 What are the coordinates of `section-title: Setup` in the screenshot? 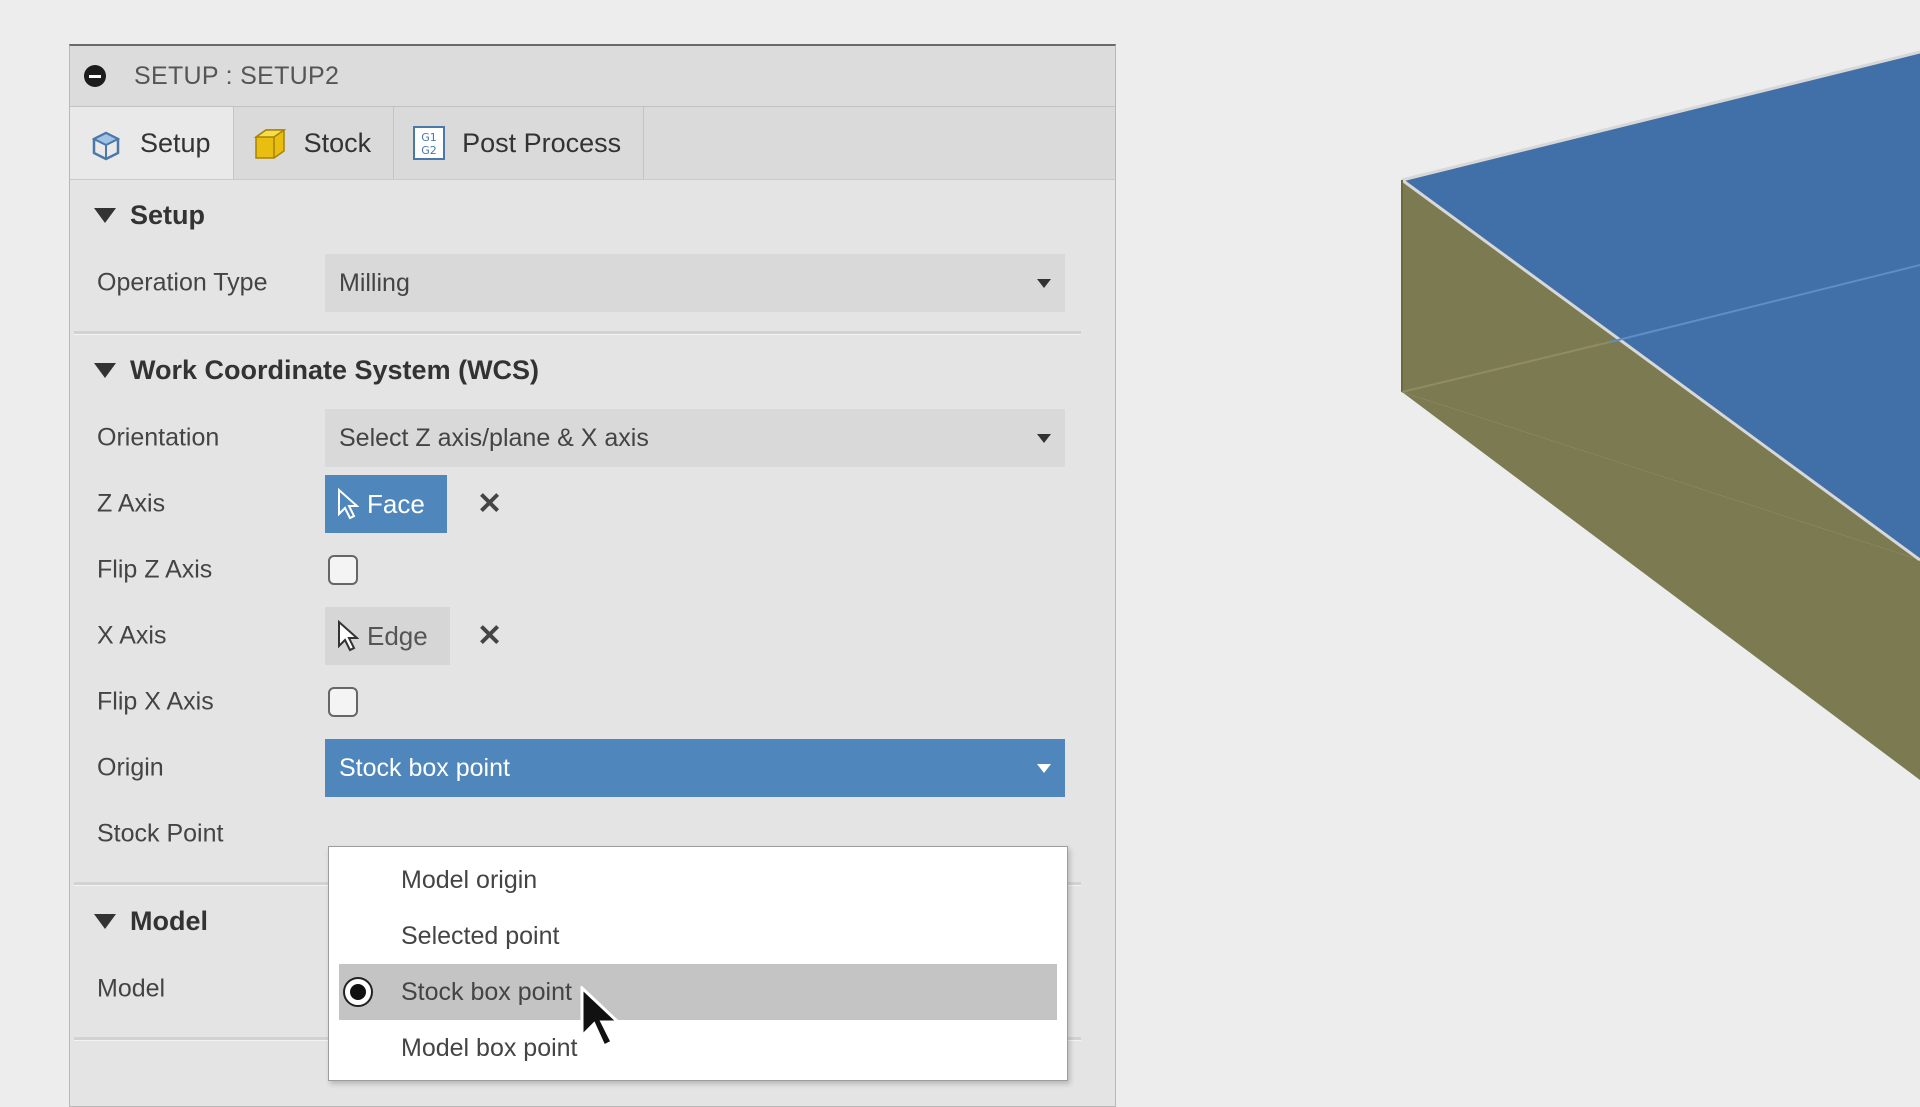 It's located at (168, 214).